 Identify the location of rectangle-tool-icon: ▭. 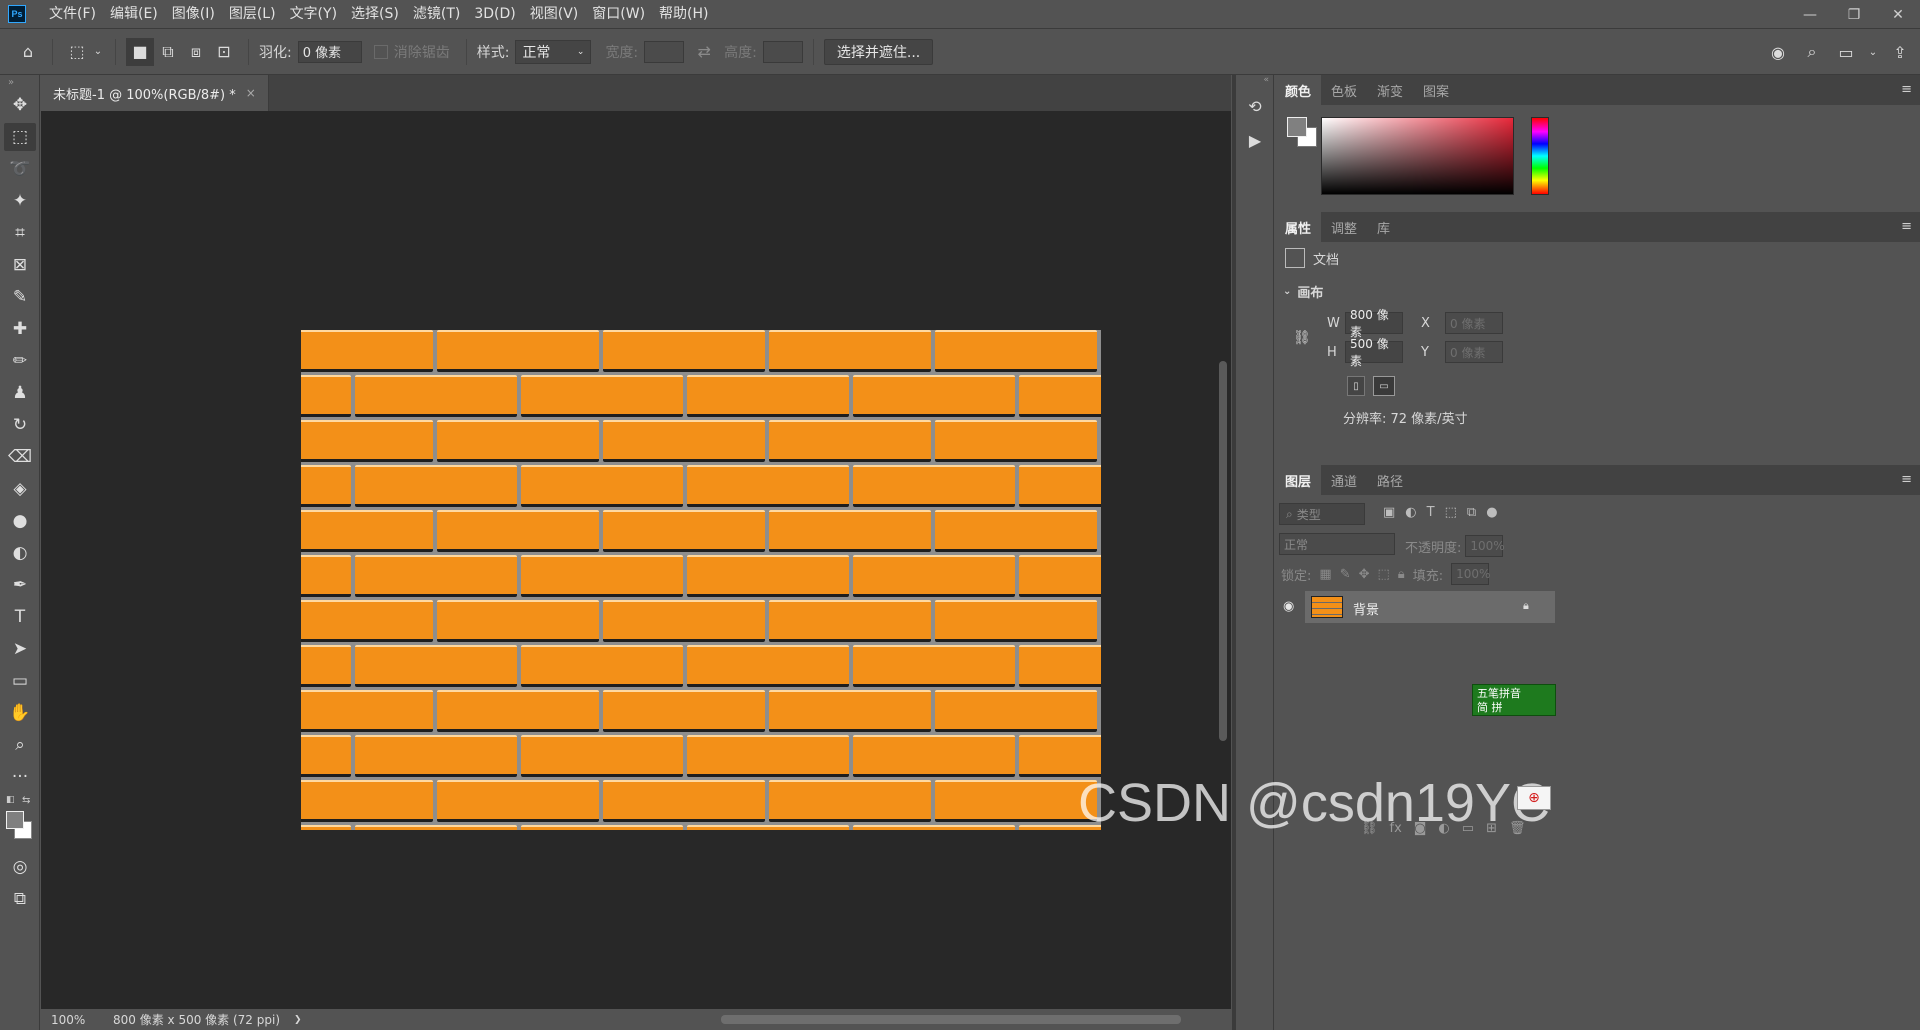
(20, 681).